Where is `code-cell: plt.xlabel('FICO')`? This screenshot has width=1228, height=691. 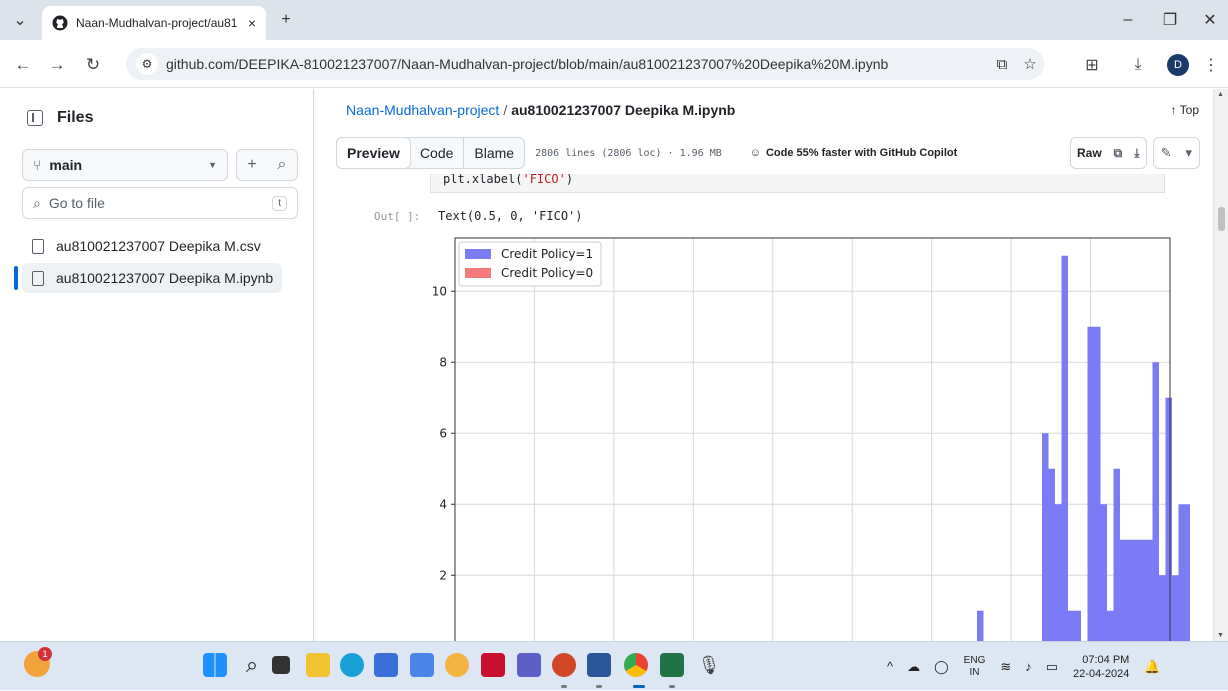 code-cell: plt.xlabel('FICO') is located at coordinates (797, 183).